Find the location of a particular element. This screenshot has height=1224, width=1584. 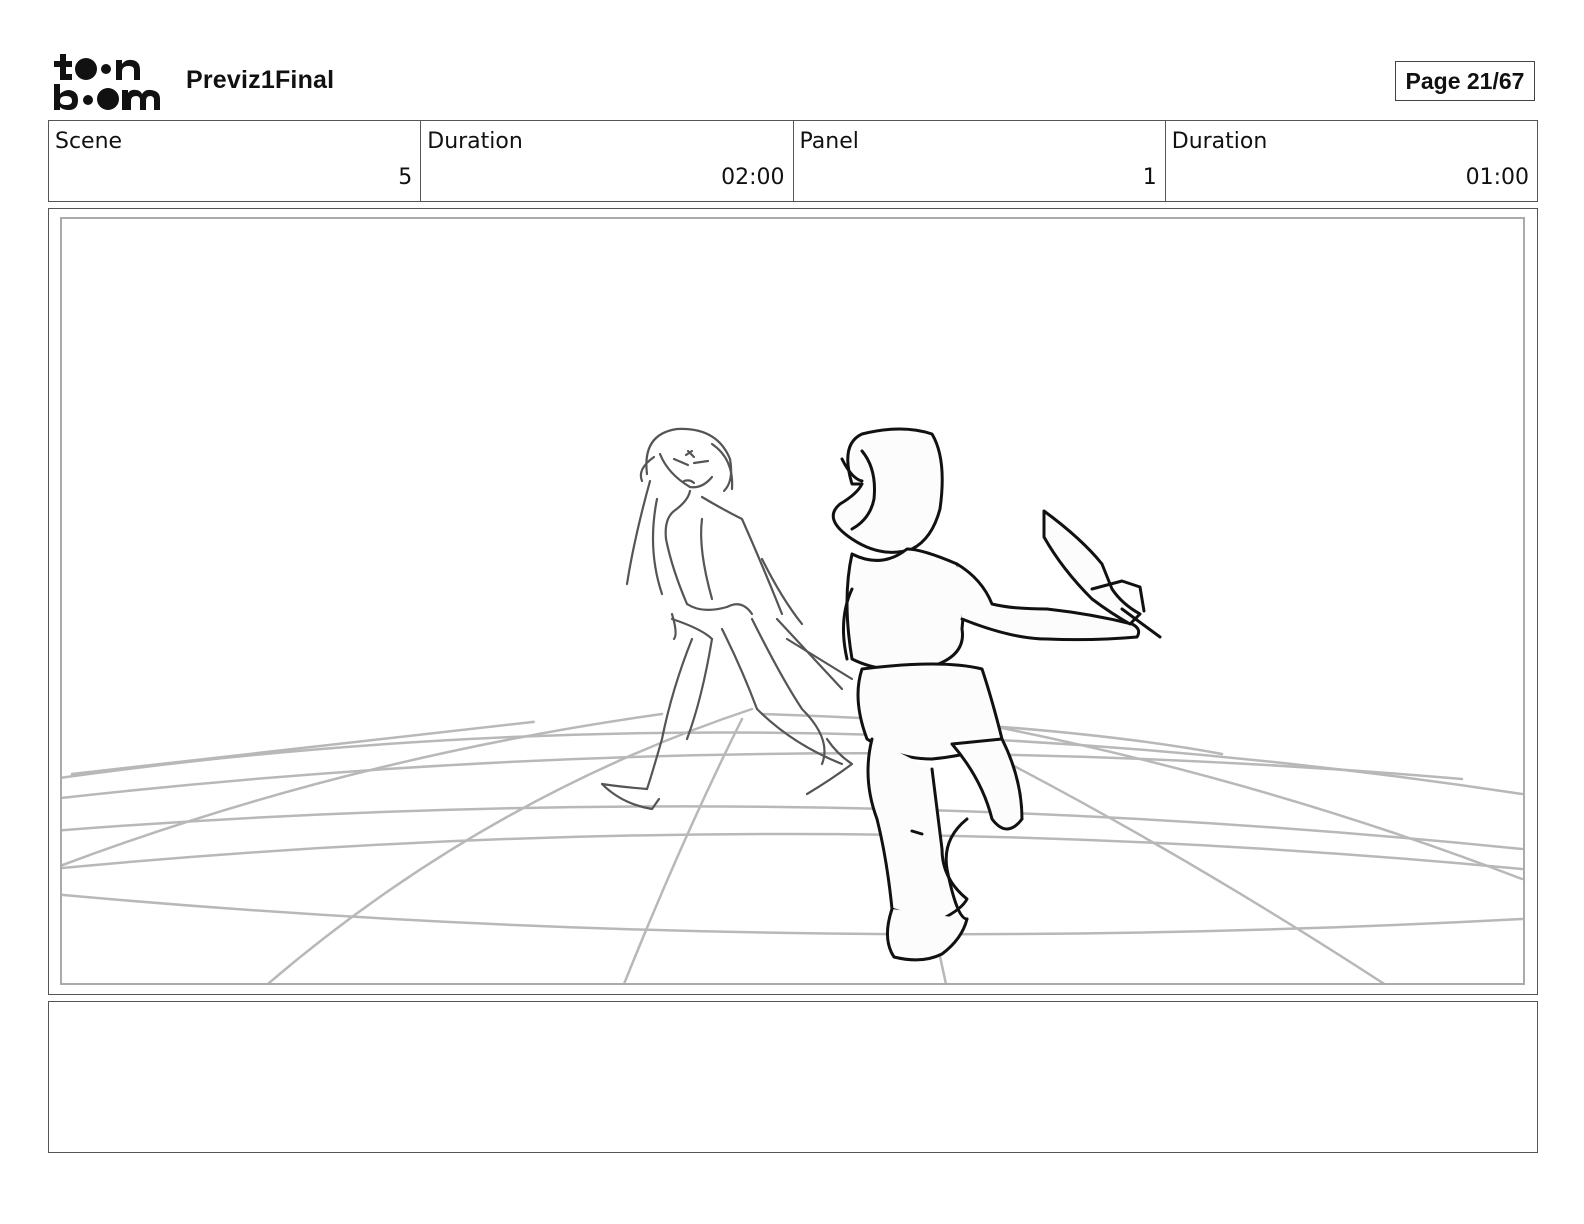

panel-duration-cell: Duration 01:00 is located at coordinates (1351, 161).